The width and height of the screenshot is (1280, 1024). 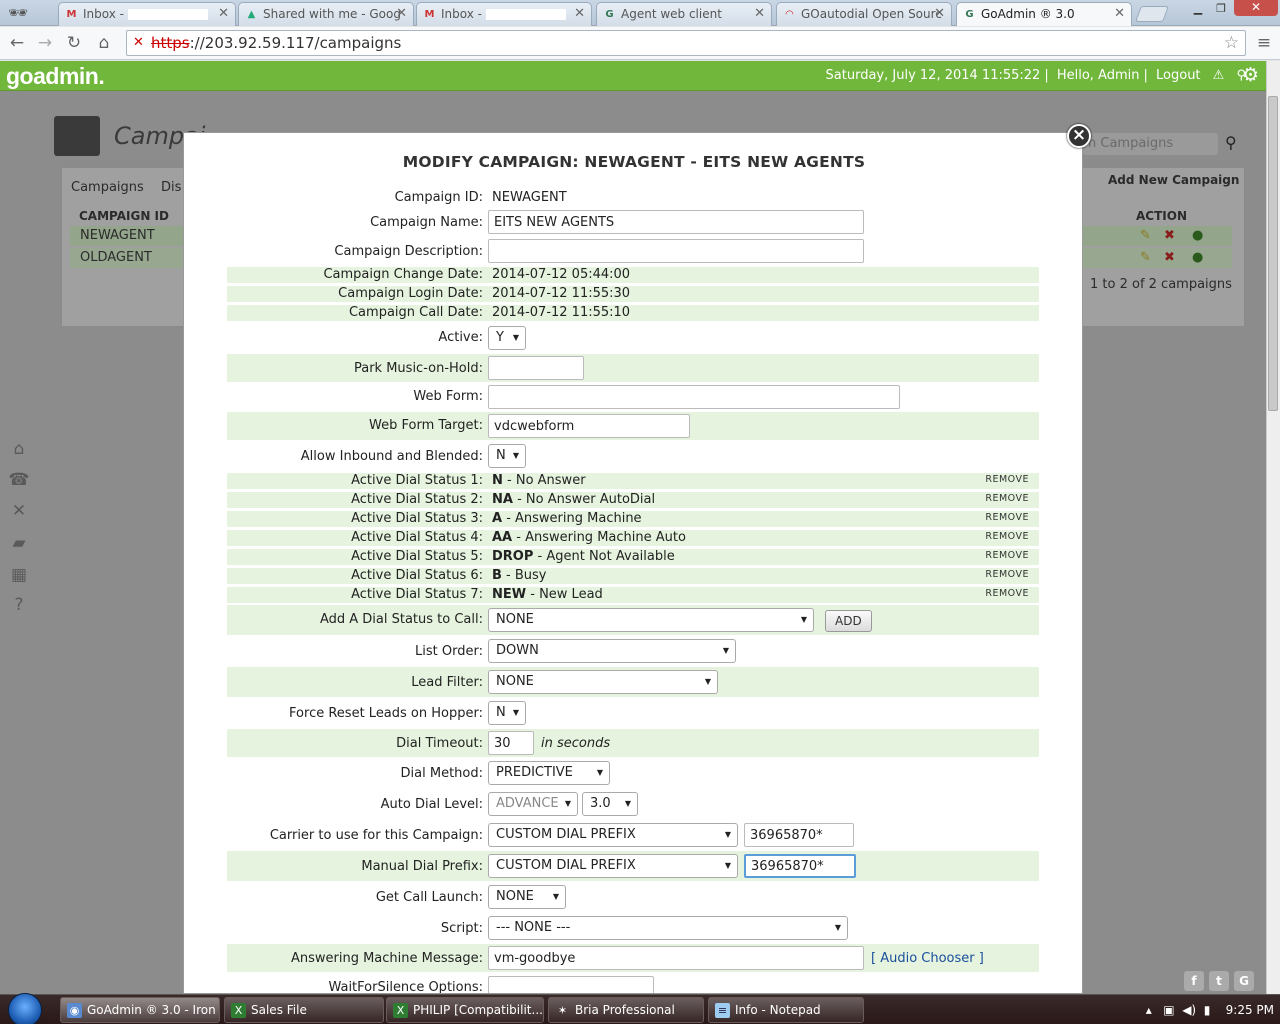 I want to click on manual-prefix-value: CUSTOM DIAL PREFIX, so click(x=566, y=865).